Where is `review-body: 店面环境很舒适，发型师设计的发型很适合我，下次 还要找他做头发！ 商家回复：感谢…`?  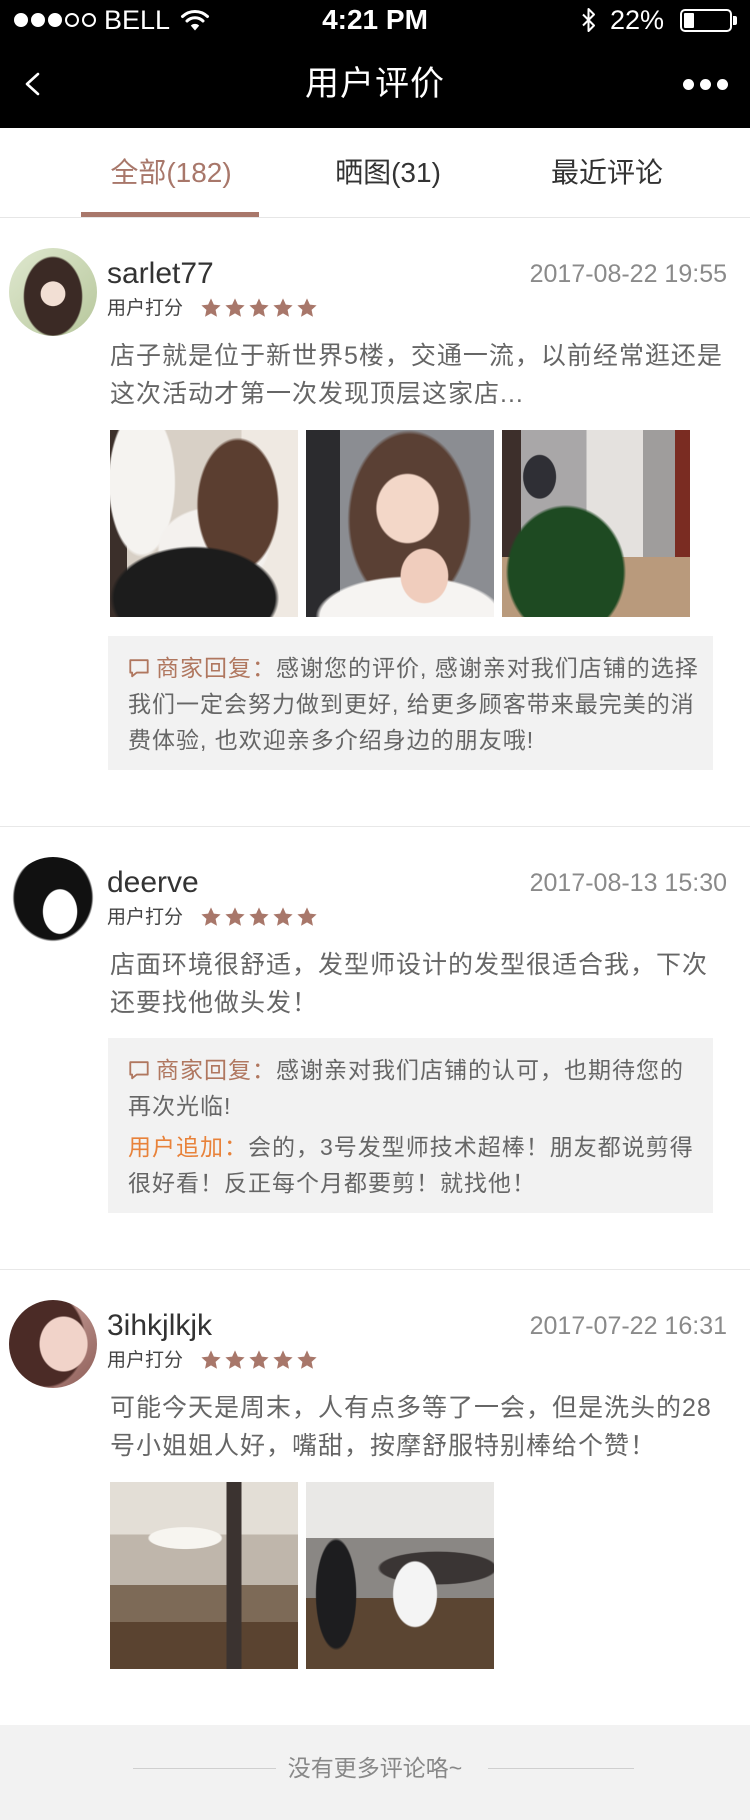 review-body: 店面环境很舒适，发型师设计的发型很适合我，下次 还要找他做头发！ 商家回复：感谢… is located at coordinates (416, 1079).